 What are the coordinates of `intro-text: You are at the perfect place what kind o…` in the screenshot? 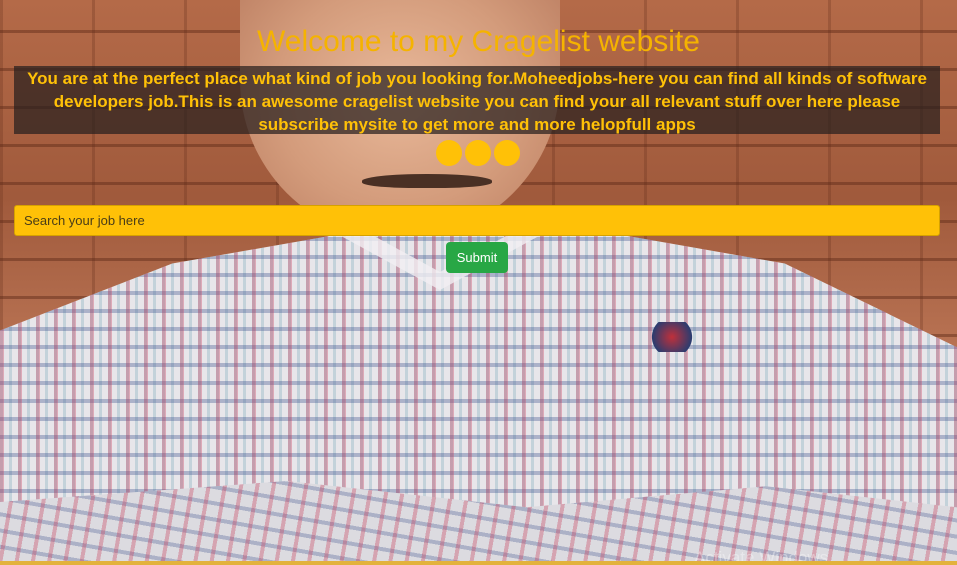 It's located at (477, 100).